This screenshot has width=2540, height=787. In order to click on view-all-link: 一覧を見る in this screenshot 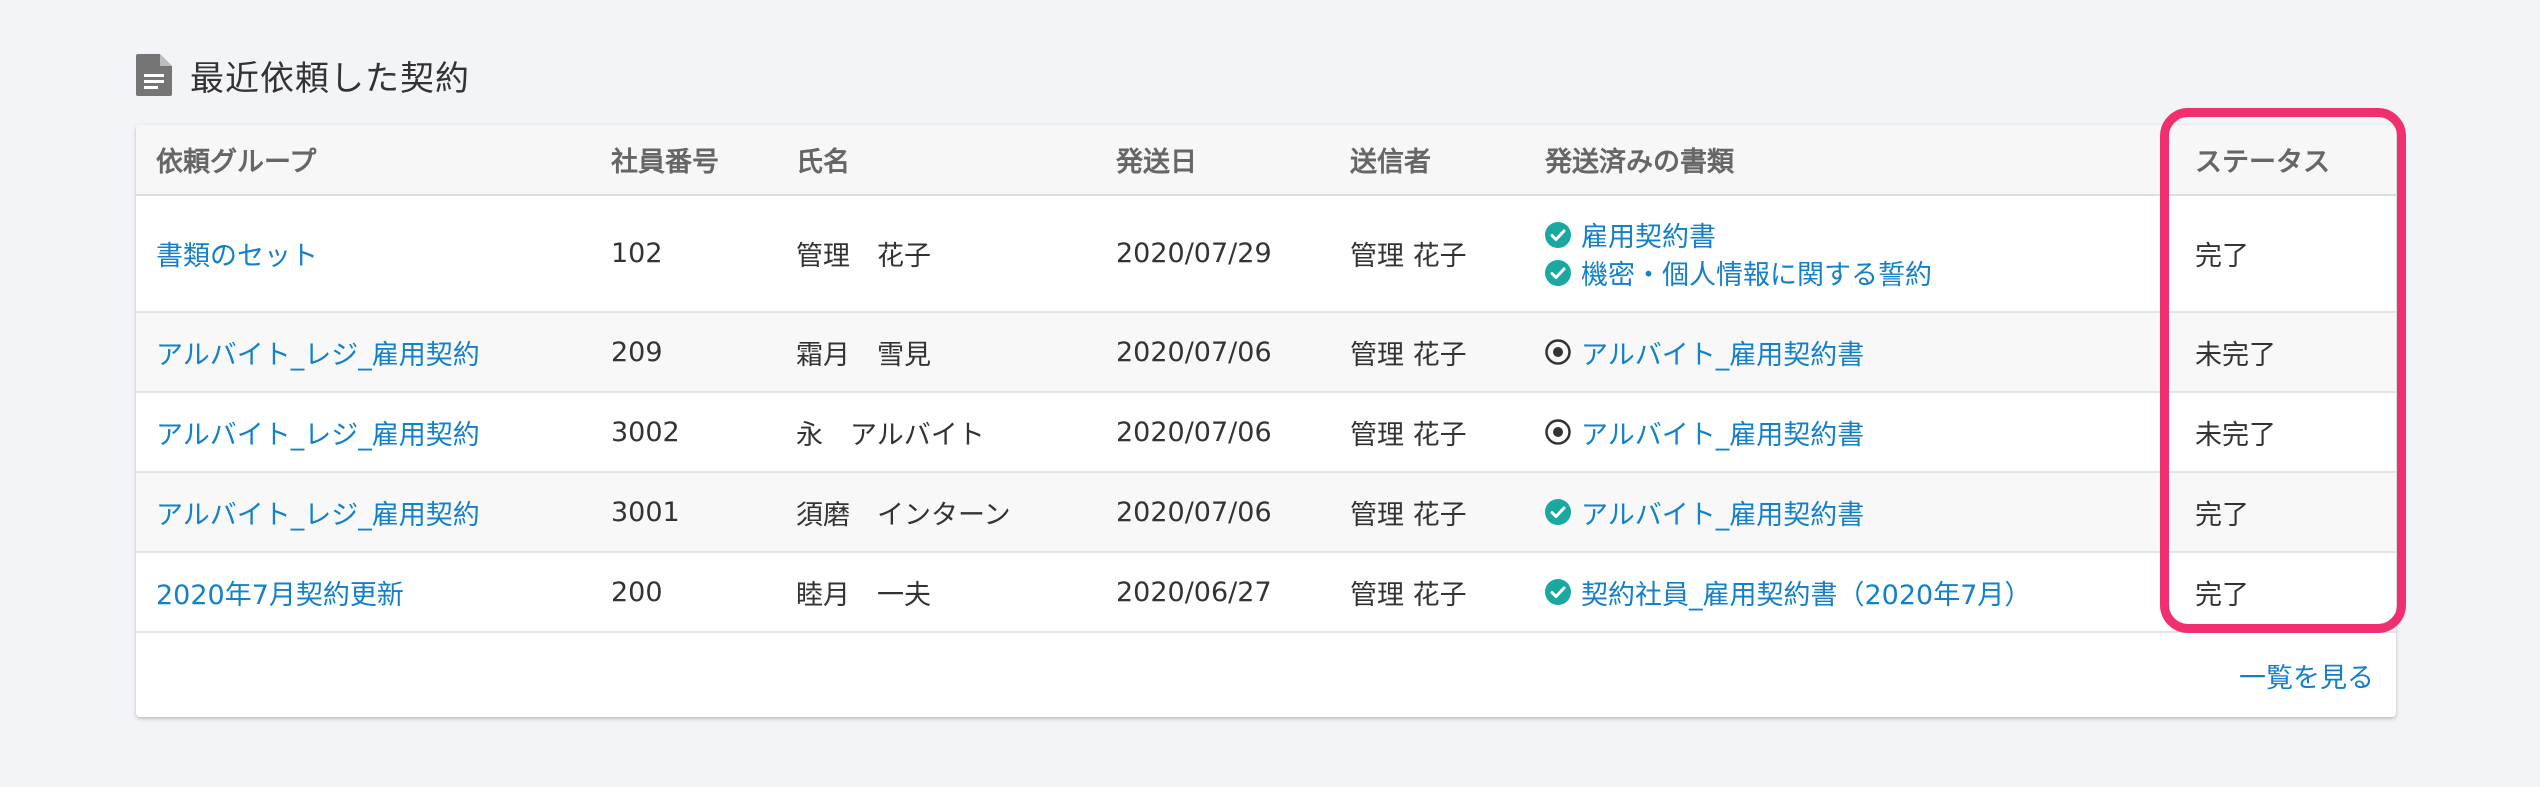, I will do `click(2306, 675)`.